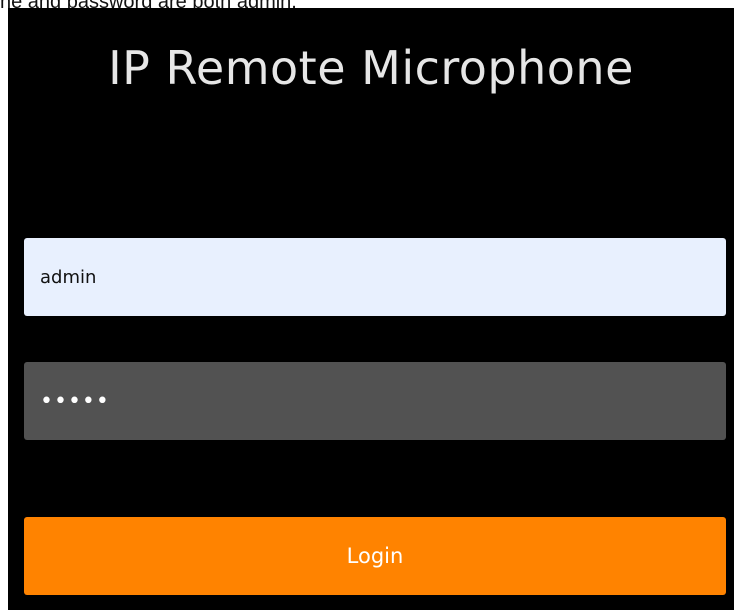 This screenshot has width=734, height=610. I want to click on password-input, so click(375, 401).